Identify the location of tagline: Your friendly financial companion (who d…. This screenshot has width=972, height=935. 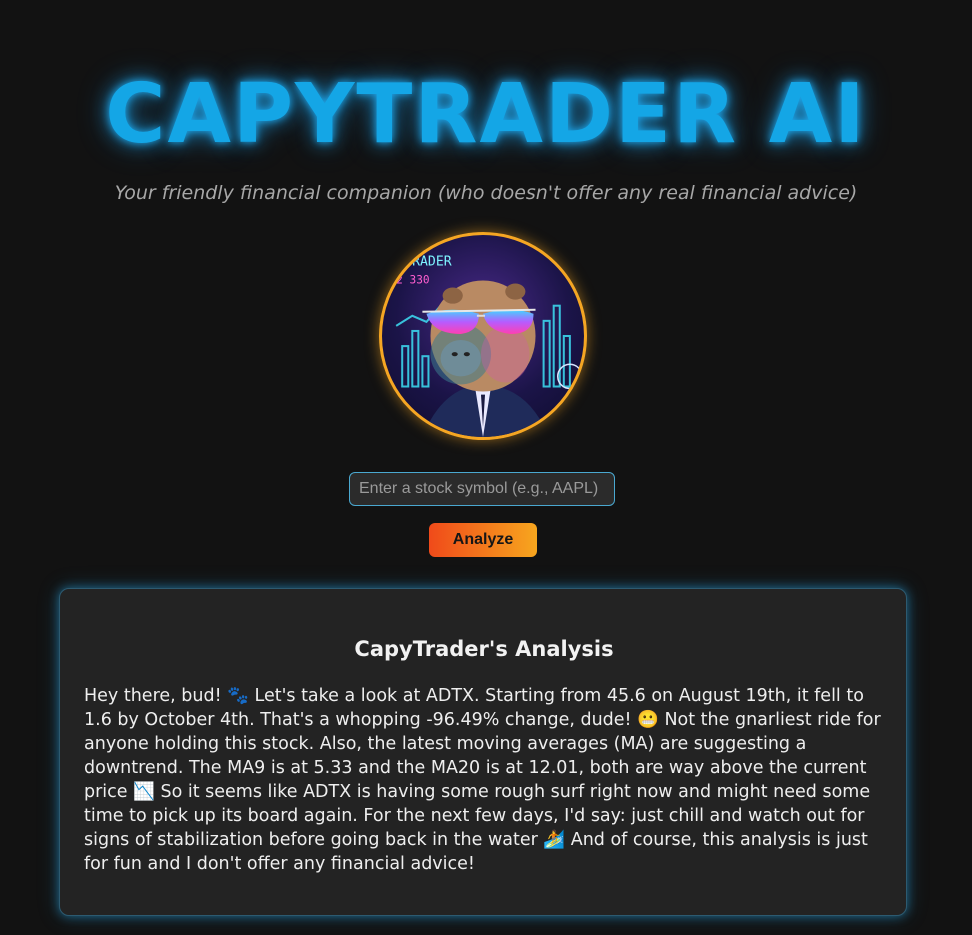
(486, 193).